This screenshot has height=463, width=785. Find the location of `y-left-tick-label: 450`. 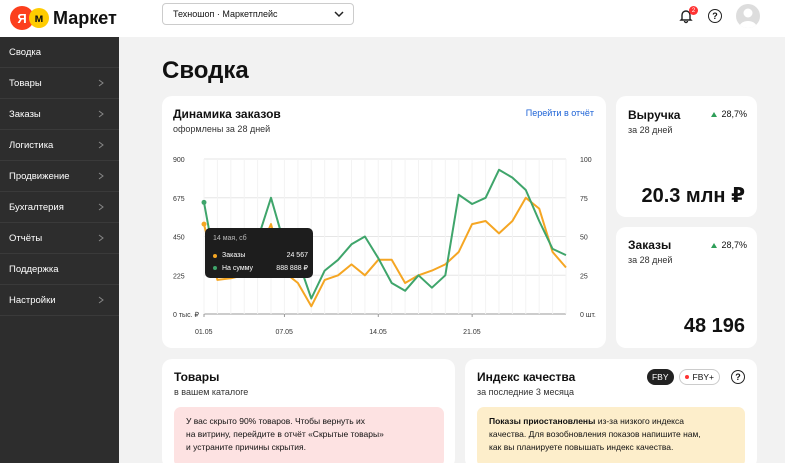

y-left-tick-label: 450 is located at coordinates (179, 238).